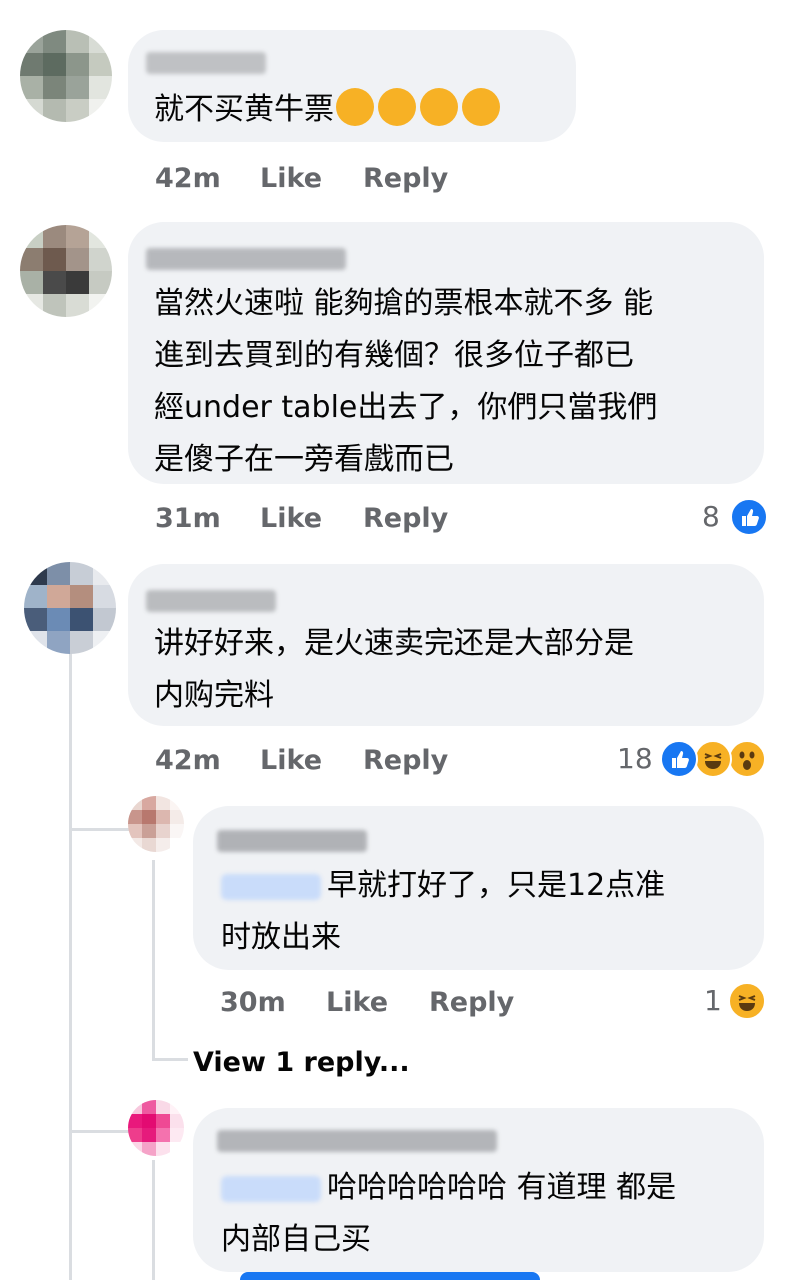 The height and width of the screenshot is (1280, 791). I want to click on comment-text-line: 進到去買到的有幾個？很多位子都已, so click(394, 355).